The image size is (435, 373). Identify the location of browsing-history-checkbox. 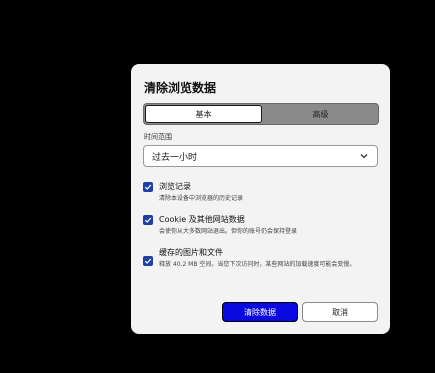
(148, 187).